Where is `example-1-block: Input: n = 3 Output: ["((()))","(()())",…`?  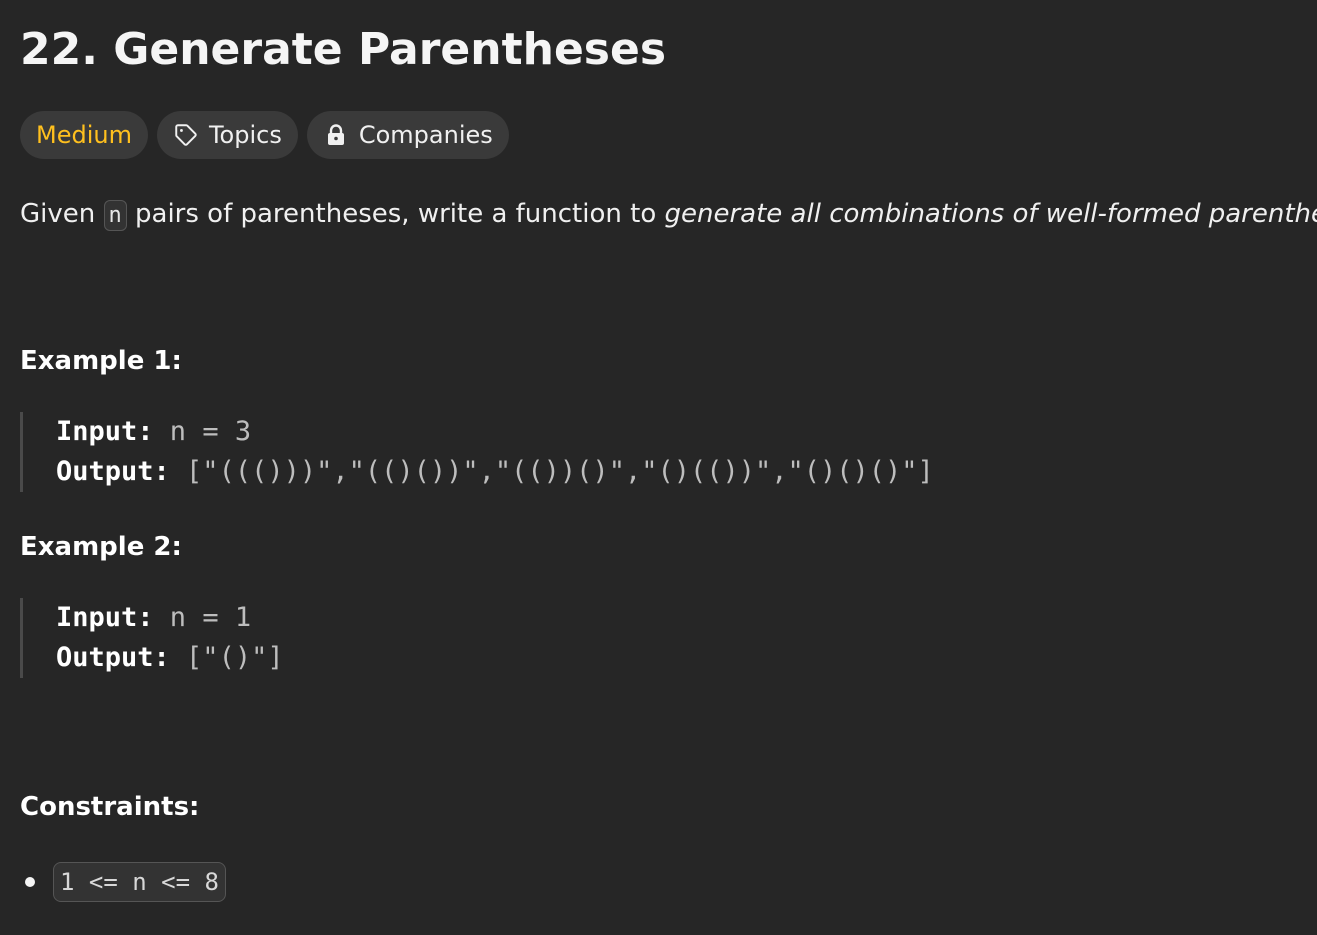 example-1-block: Input: n = 3 Output: ["((()))","(()())",… is located at coordinates (477, 452).